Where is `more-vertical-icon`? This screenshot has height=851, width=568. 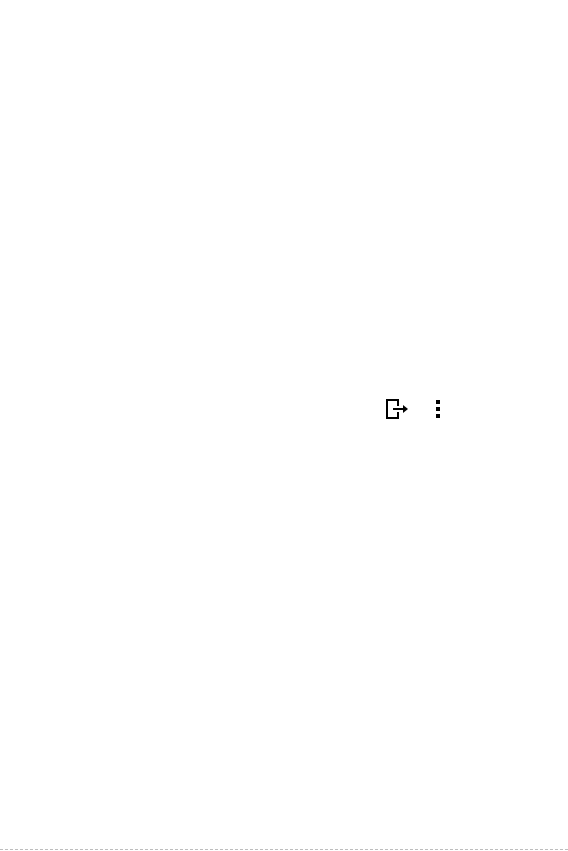 more-vertical-icon is located at coordinates (438, 411).